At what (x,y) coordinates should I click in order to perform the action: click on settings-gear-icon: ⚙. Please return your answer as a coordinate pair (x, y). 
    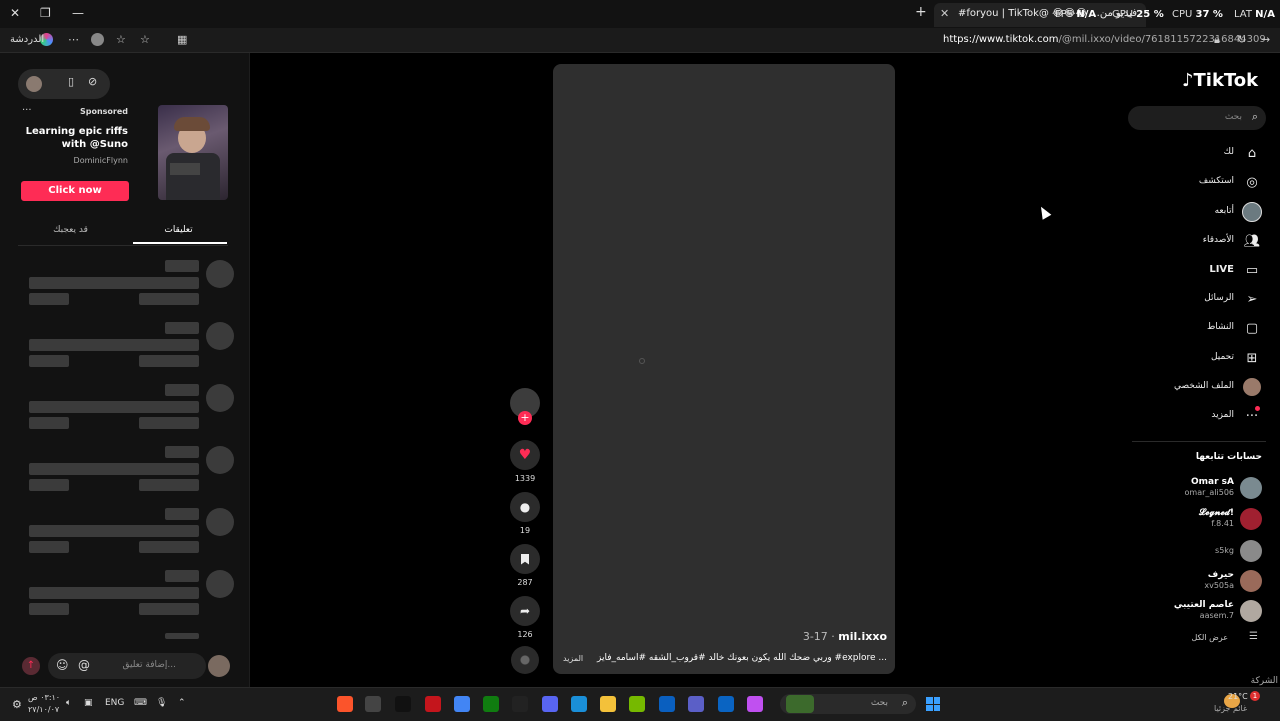
    Looking at the image, I should click on (17, 704).